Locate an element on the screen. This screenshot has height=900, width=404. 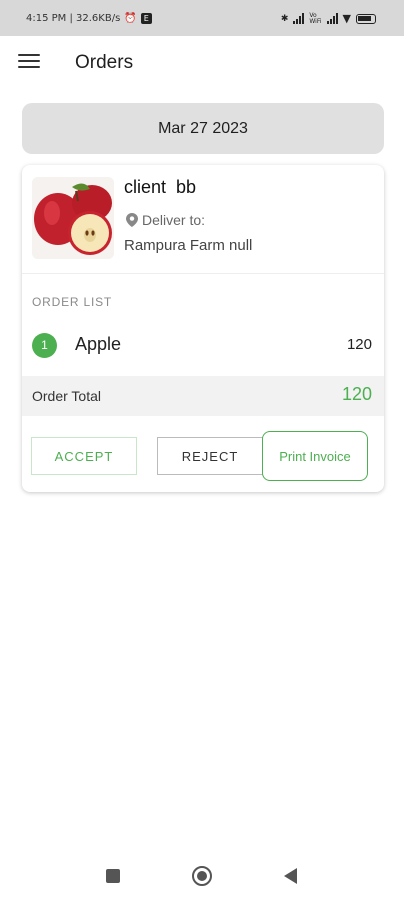
signal-icon is located at coordinates (299, 18).